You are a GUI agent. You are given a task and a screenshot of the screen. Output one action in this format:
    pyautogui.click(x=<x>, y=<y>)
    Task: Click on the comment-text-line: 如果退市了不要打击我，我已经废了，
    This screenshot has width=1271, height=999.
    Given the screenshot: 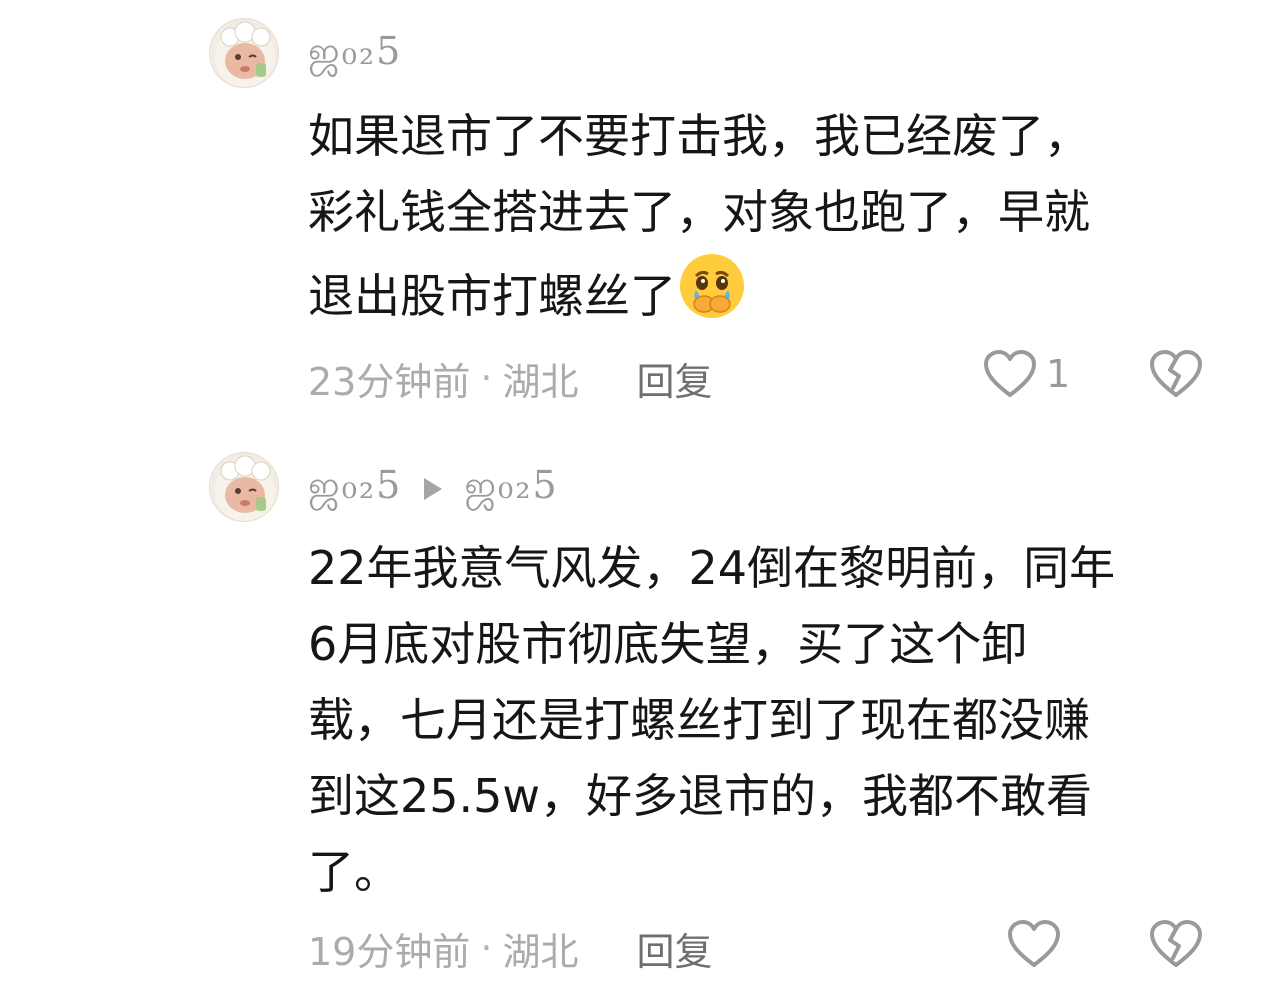 What is the action you would take?
    pyautogui.click(x=699, y=136)
    